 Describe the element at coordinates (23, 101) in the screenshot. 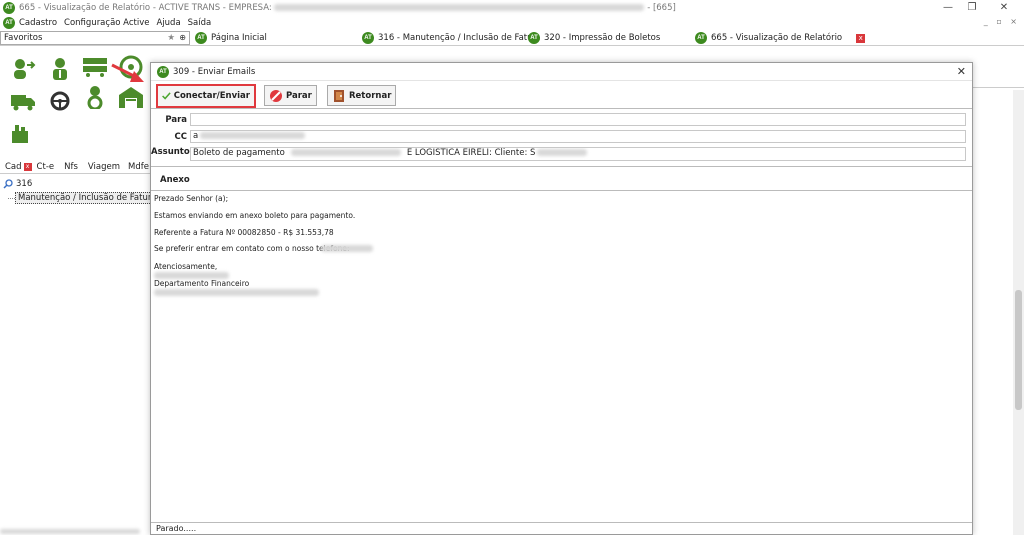

I see `truck-icon` at that location.